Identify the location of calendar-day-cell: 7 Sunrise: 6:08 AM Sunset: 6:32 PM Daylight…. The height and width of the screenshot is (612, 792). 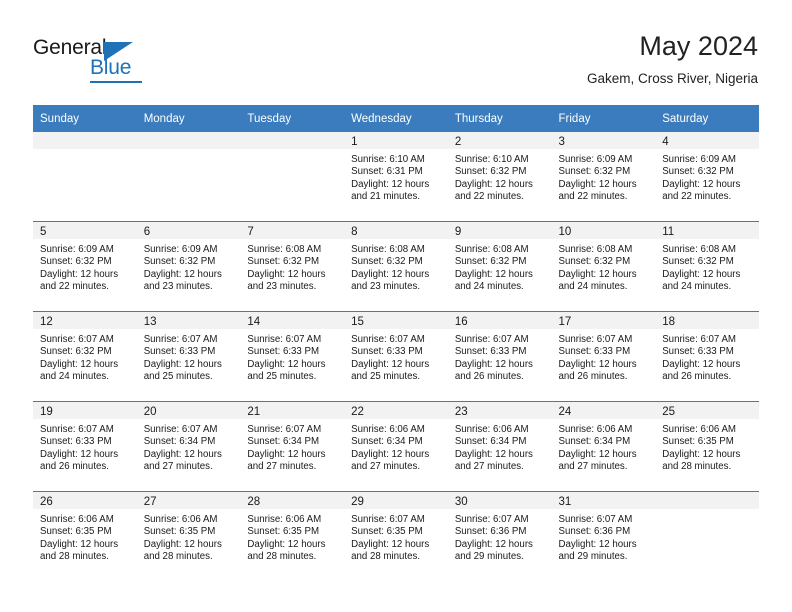
(292, 266).